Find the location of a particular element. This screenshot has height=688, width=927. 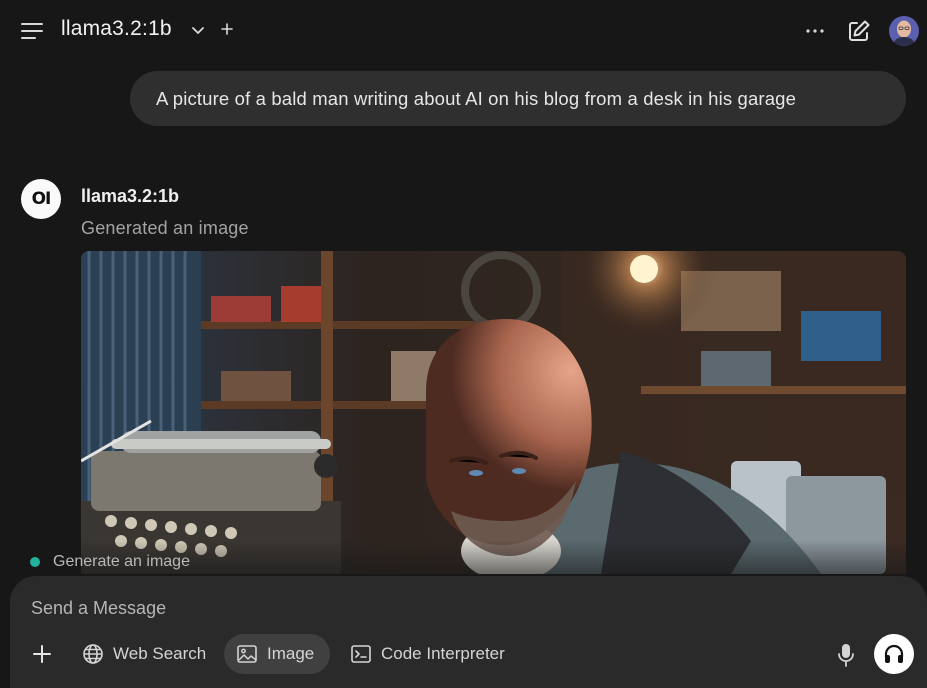

code-interpreter-toggle: Code Interpreter is located at coordinates (427, 654).